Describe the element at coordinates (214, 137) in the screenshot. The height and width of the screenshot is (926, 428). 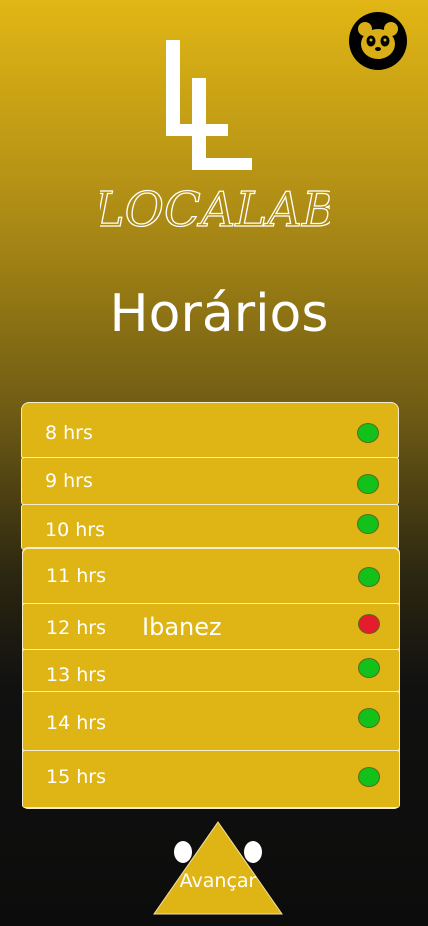
I see `app-logo: LOCALAB` at that location.